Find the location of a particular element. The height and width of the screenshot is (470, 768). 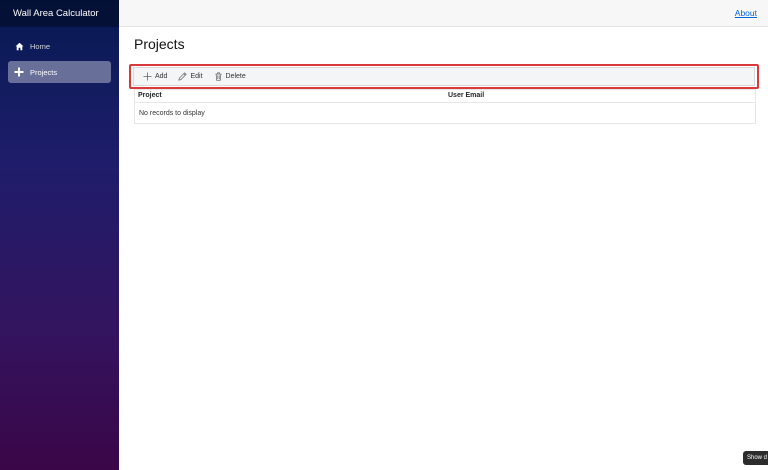

about-link: About is located at coordinates (746, 13).